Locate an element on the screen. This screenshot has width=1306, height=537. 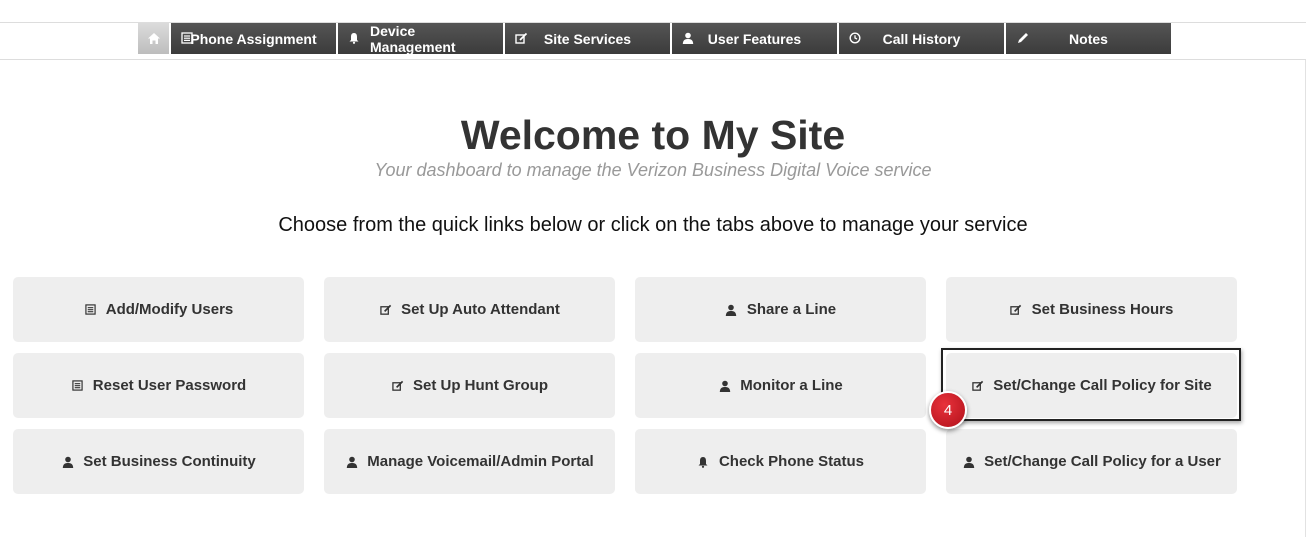
step-badge: 4 is located at coordinates (948, 410).